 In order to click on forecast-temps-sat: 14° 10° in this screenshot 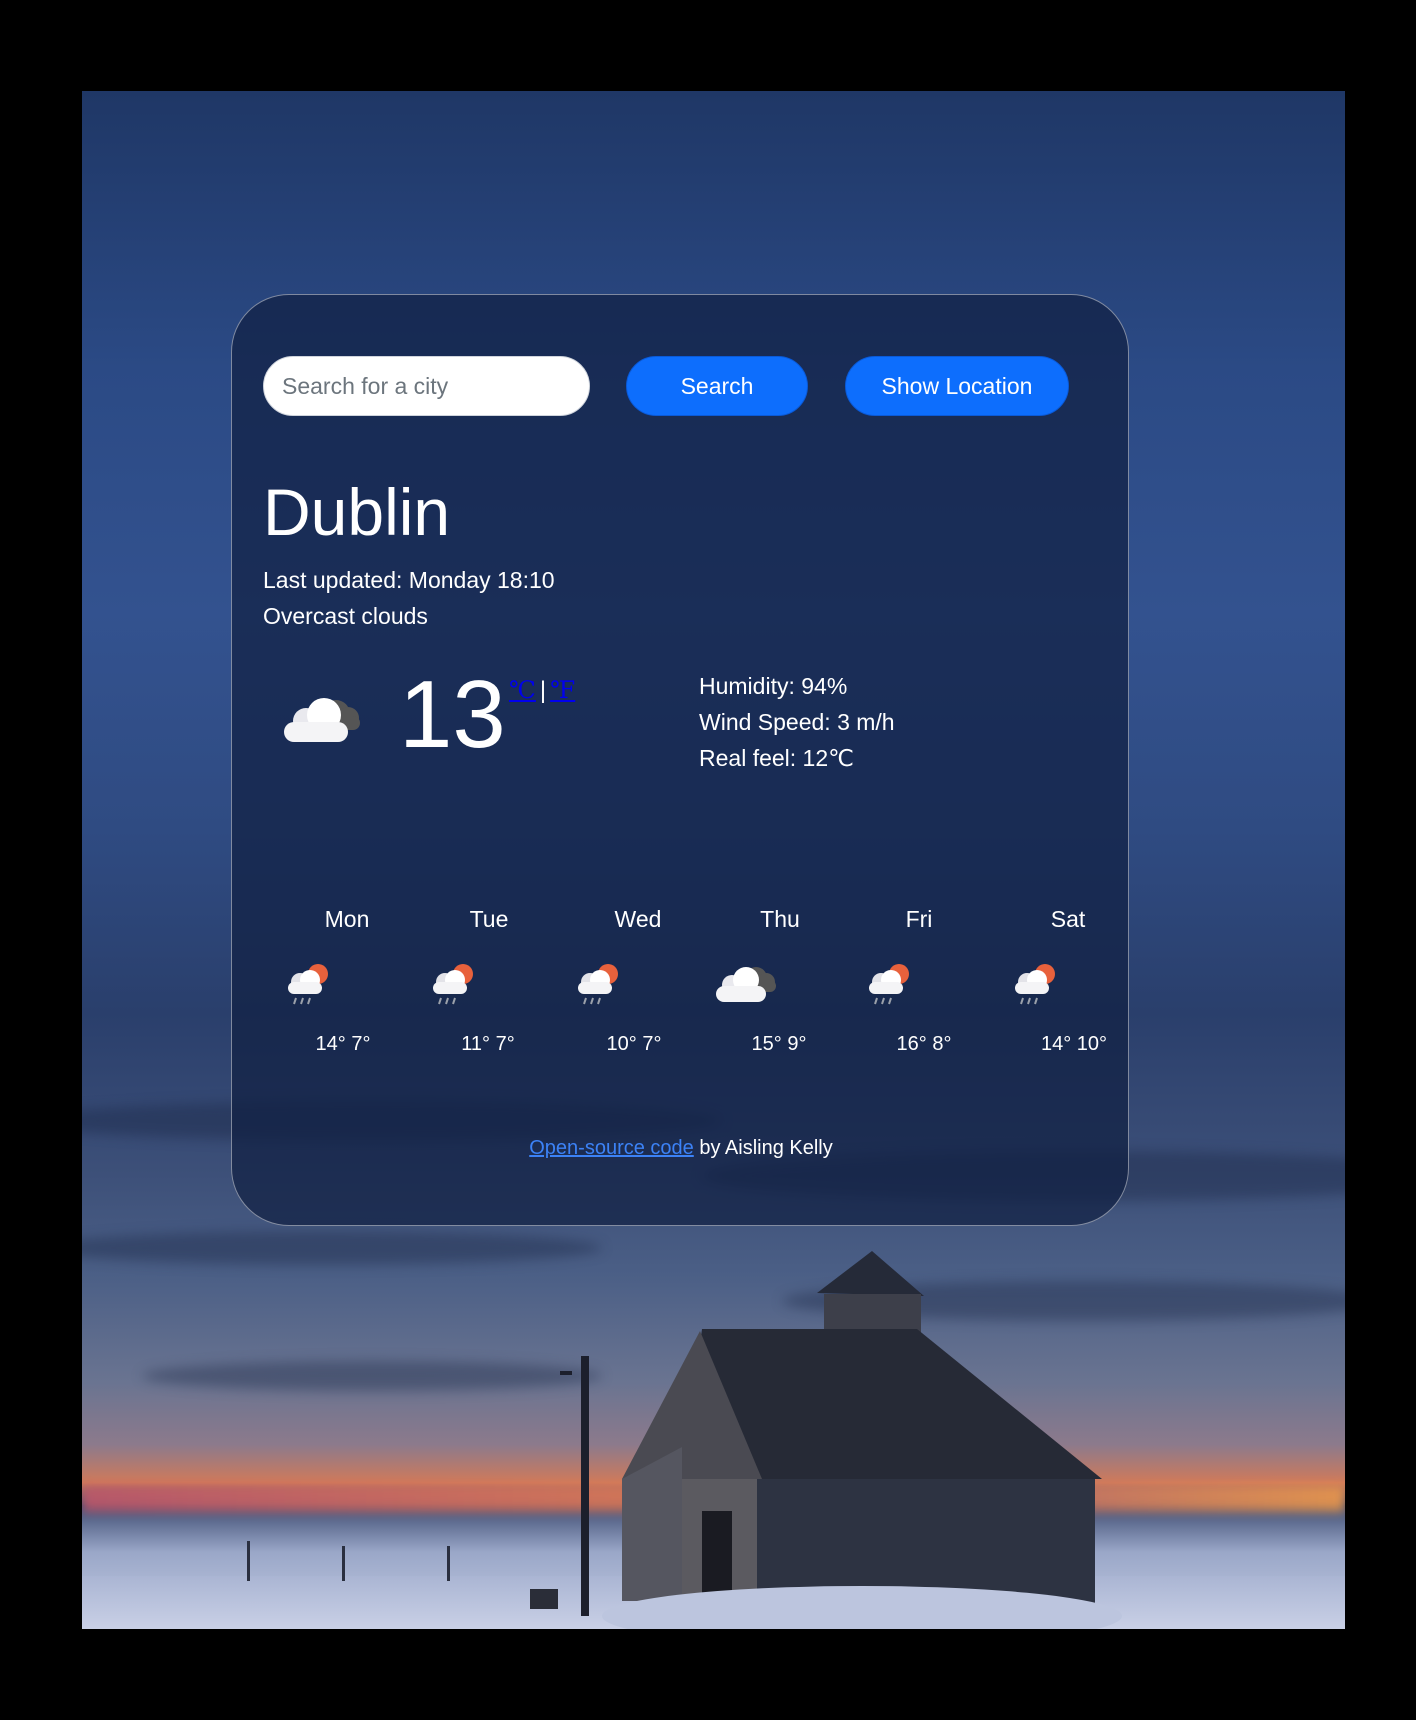, I will do `click(1074, 1044)`.